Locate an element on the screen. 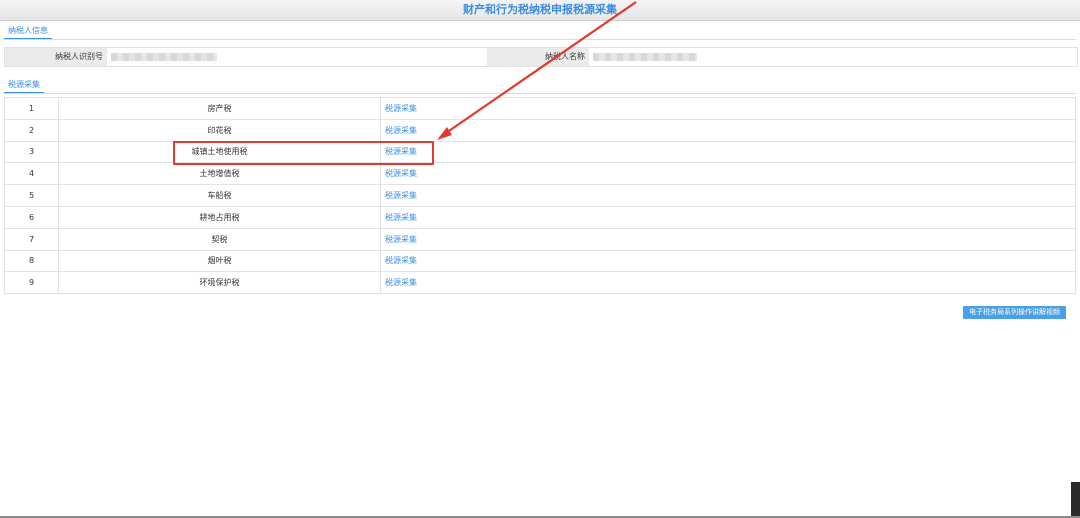  annotation-arrow is located at coordinates (537, 70).